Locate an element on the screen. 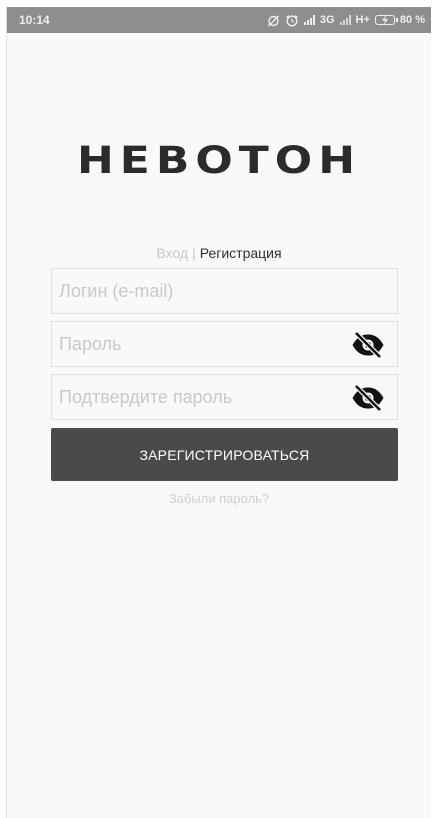  network-type-label: 3G is located at coordinates (327, 20).